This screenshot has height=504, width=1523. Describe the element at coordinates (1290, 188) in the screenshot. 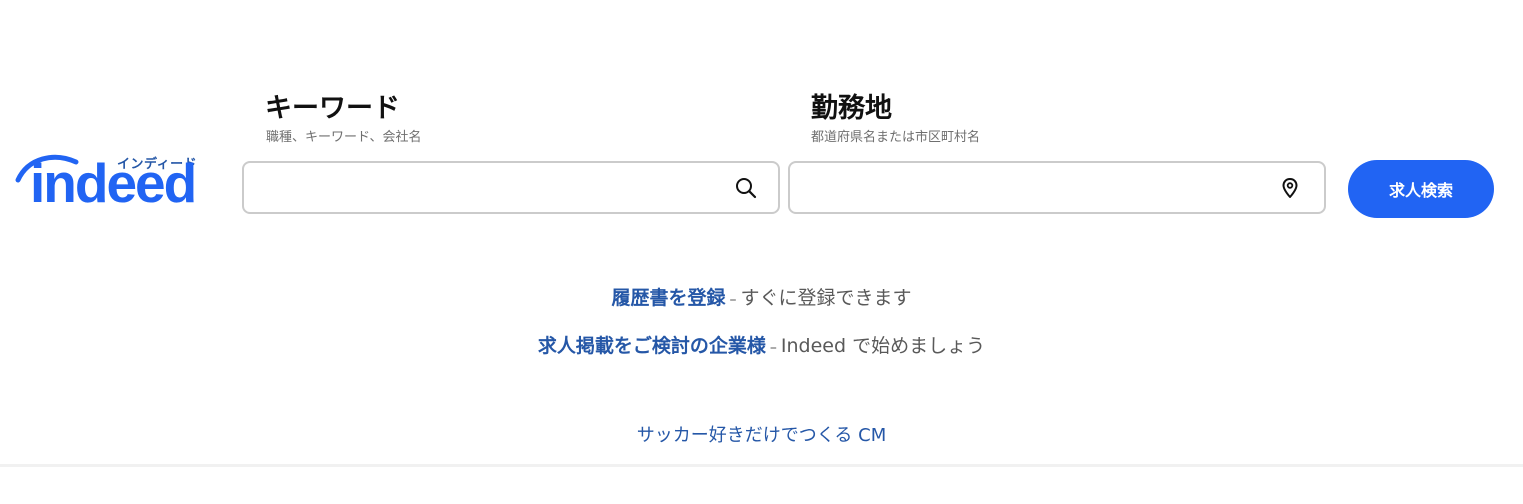

I see `map-pin-icon` at that location.